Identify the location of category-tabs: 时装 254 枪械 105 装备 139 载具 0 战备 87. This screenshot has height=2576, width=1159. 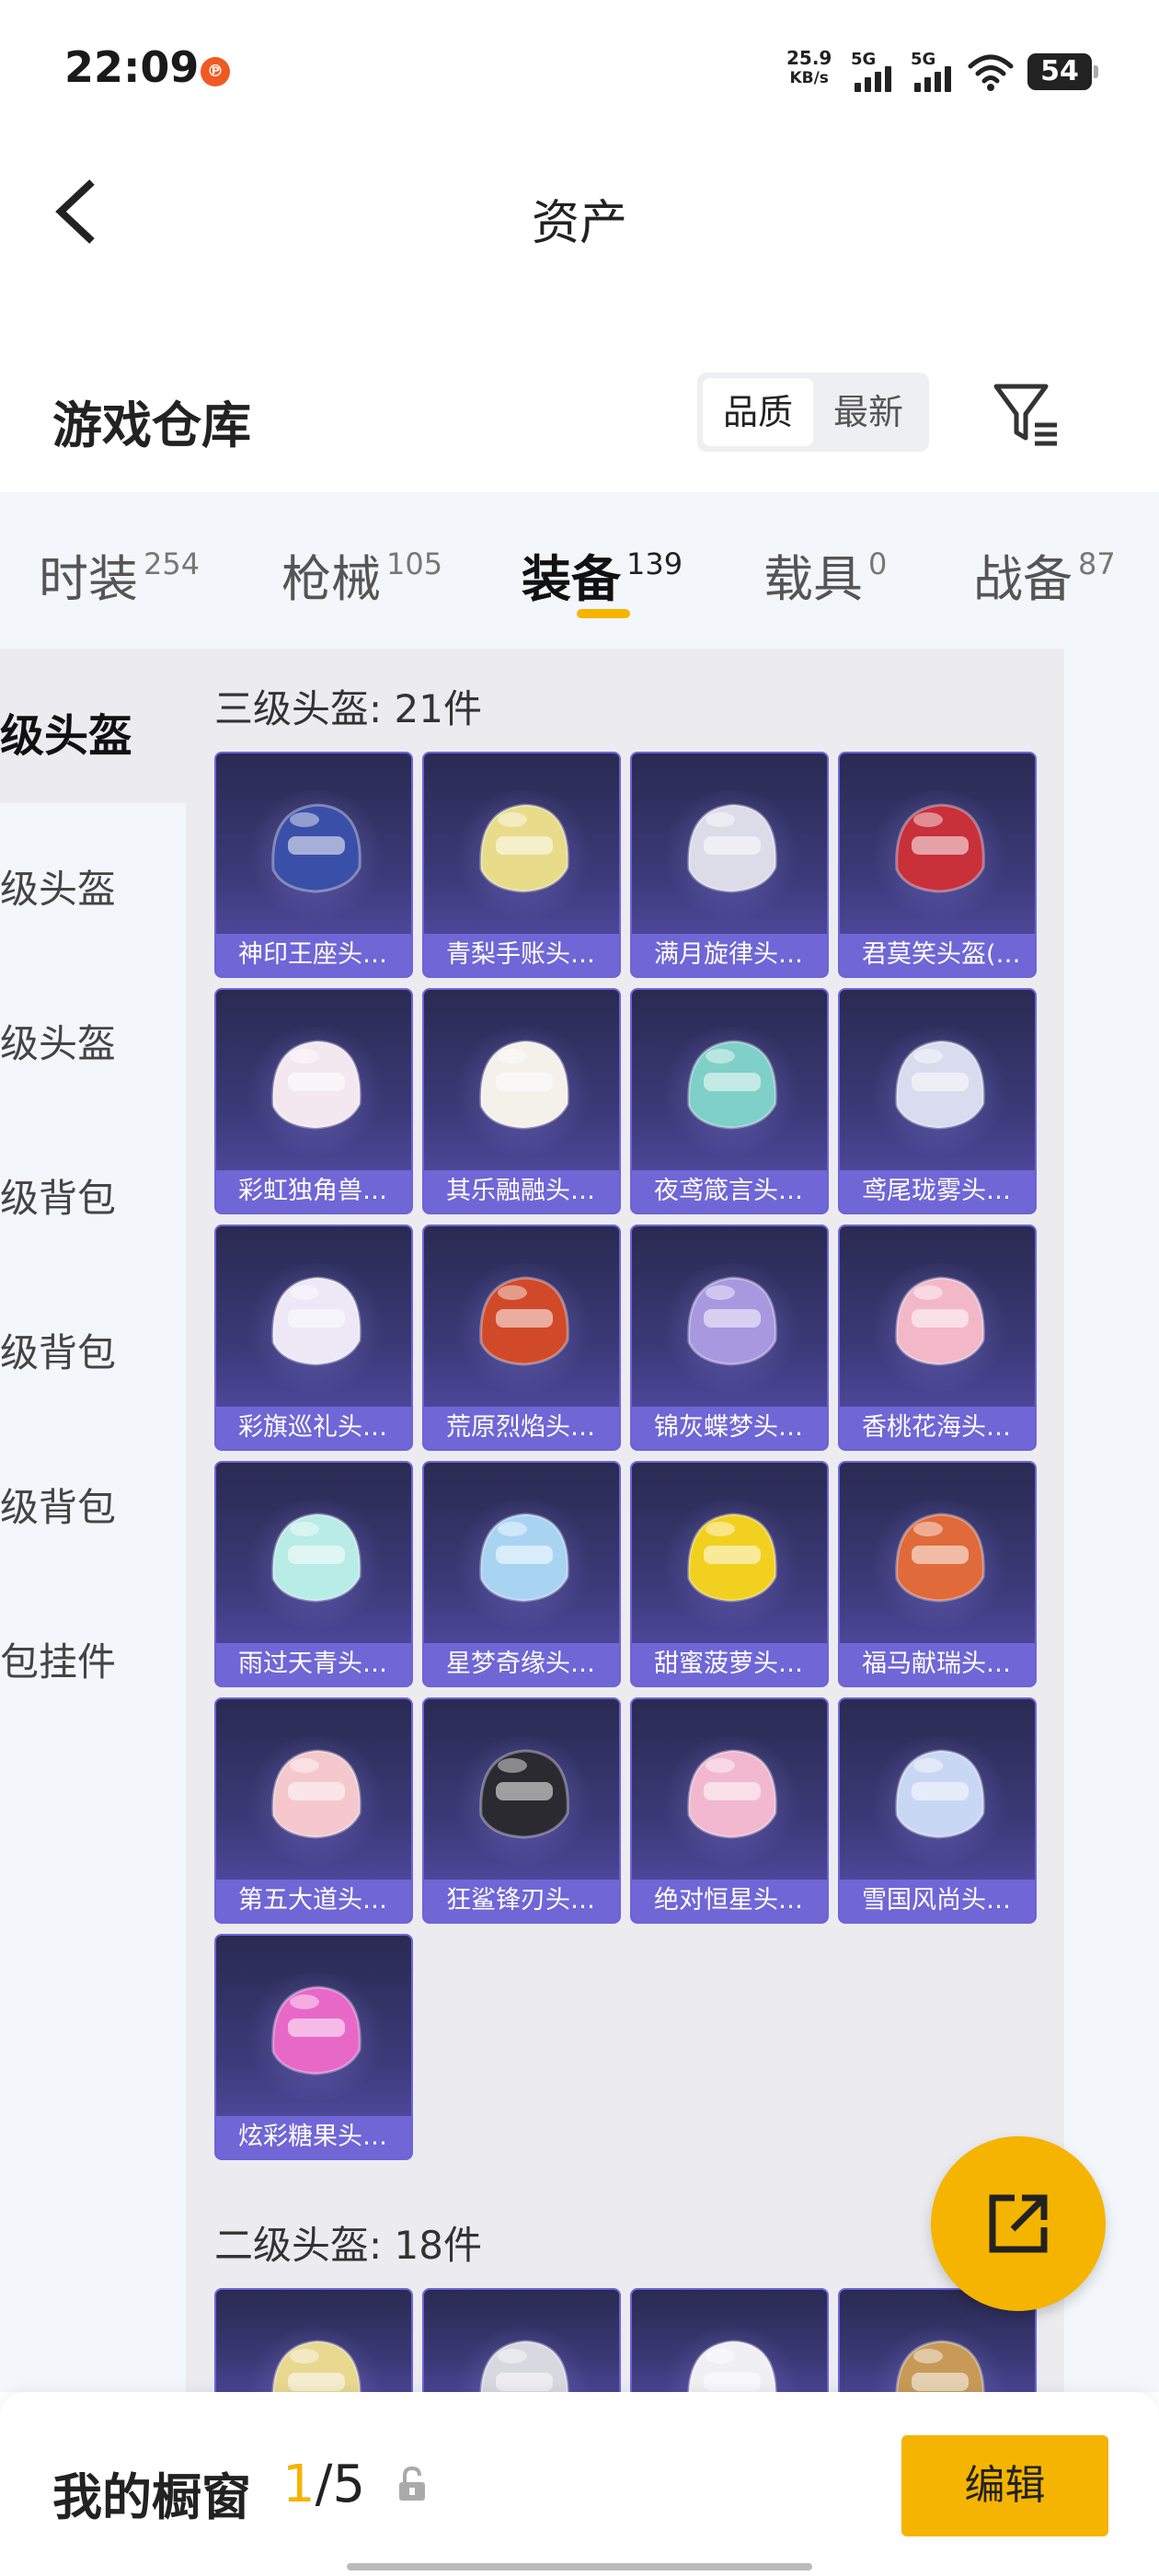
(579, 570).